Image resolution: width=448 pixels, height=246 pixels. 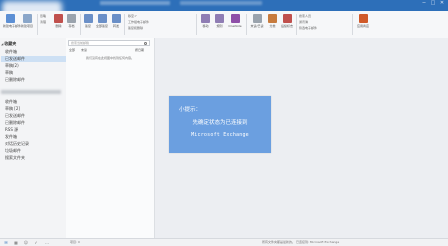 What do you see at coordinates (135, 3) in the screenshot?
I see `blurred-title-text` at bounding box center [135, 3].